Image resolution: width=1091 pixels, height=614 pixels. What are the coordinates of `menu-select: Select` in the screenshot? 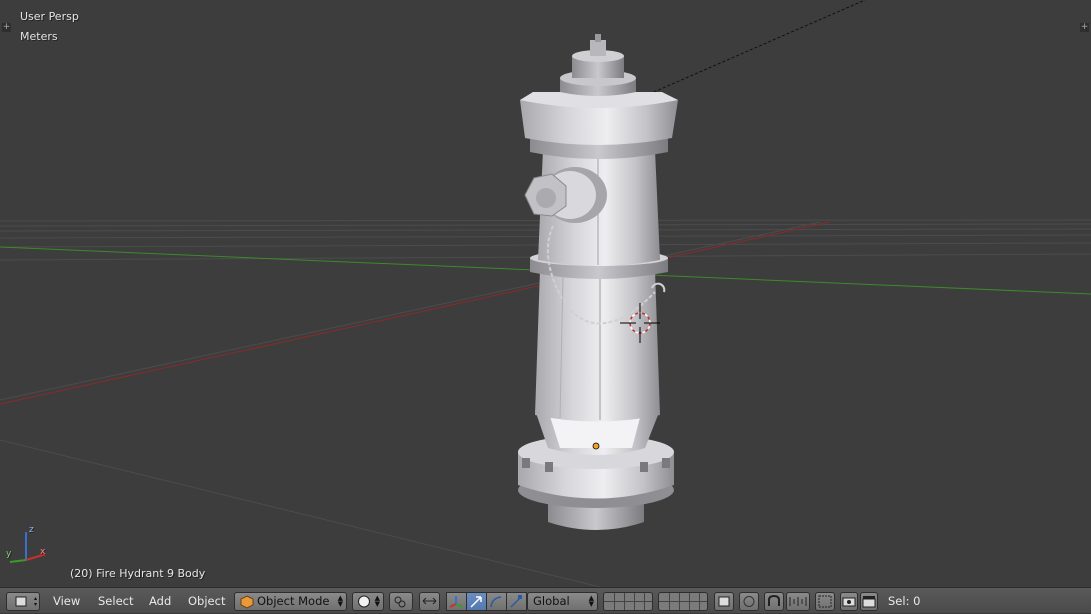 It's located at (115, 601).